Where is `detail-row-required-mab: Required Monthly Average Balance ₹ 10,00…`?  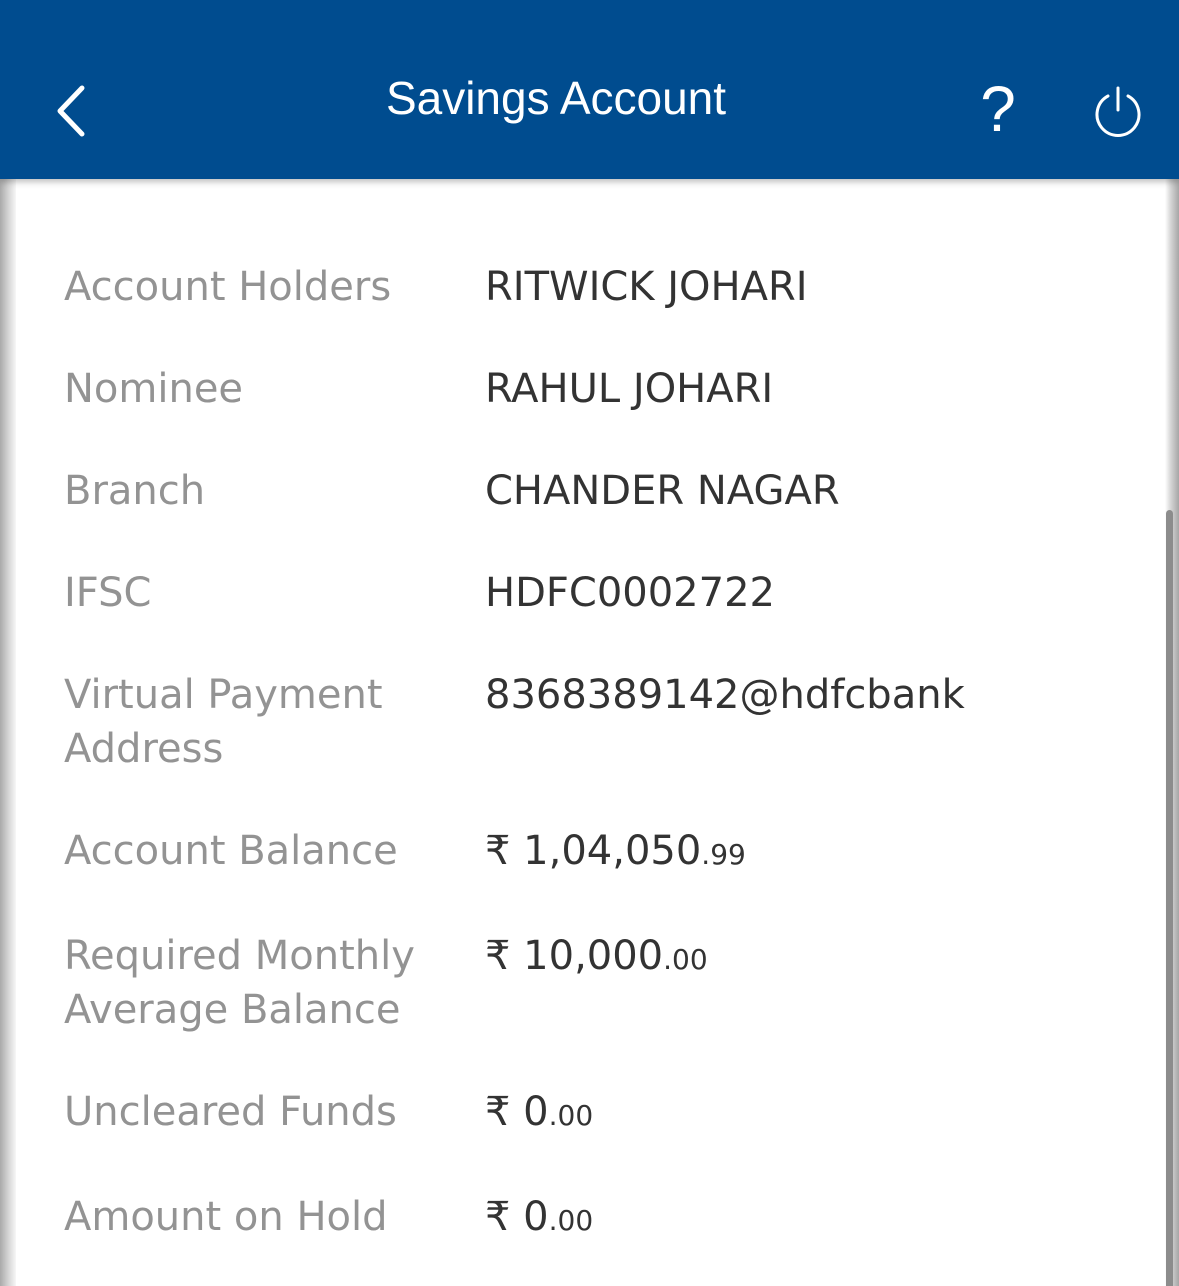 detail-row-required-mab: Required Monthly Average Balance ₹ 10,00… is located at coordinates (604, 1007).